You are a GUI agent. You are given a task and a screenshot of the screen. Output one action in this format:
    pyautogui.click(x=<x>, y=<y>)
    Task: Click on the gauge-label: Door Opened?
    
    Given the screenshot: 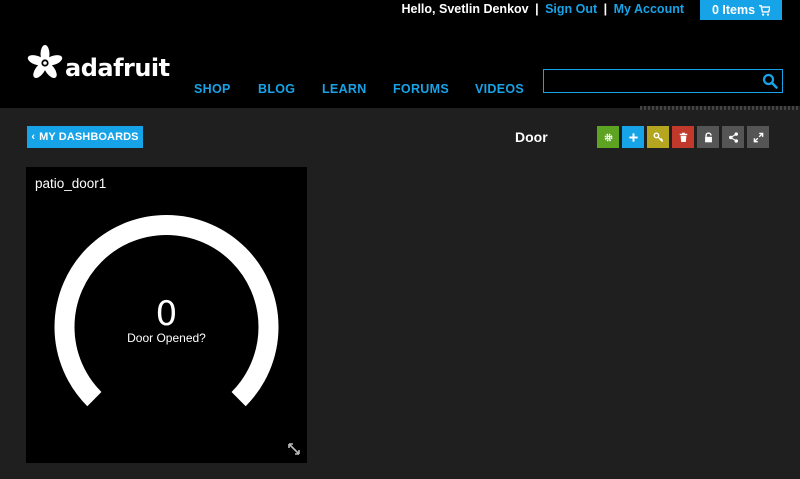 What is the action you would take?
    pyautogui.click(x=166, y=338)
    